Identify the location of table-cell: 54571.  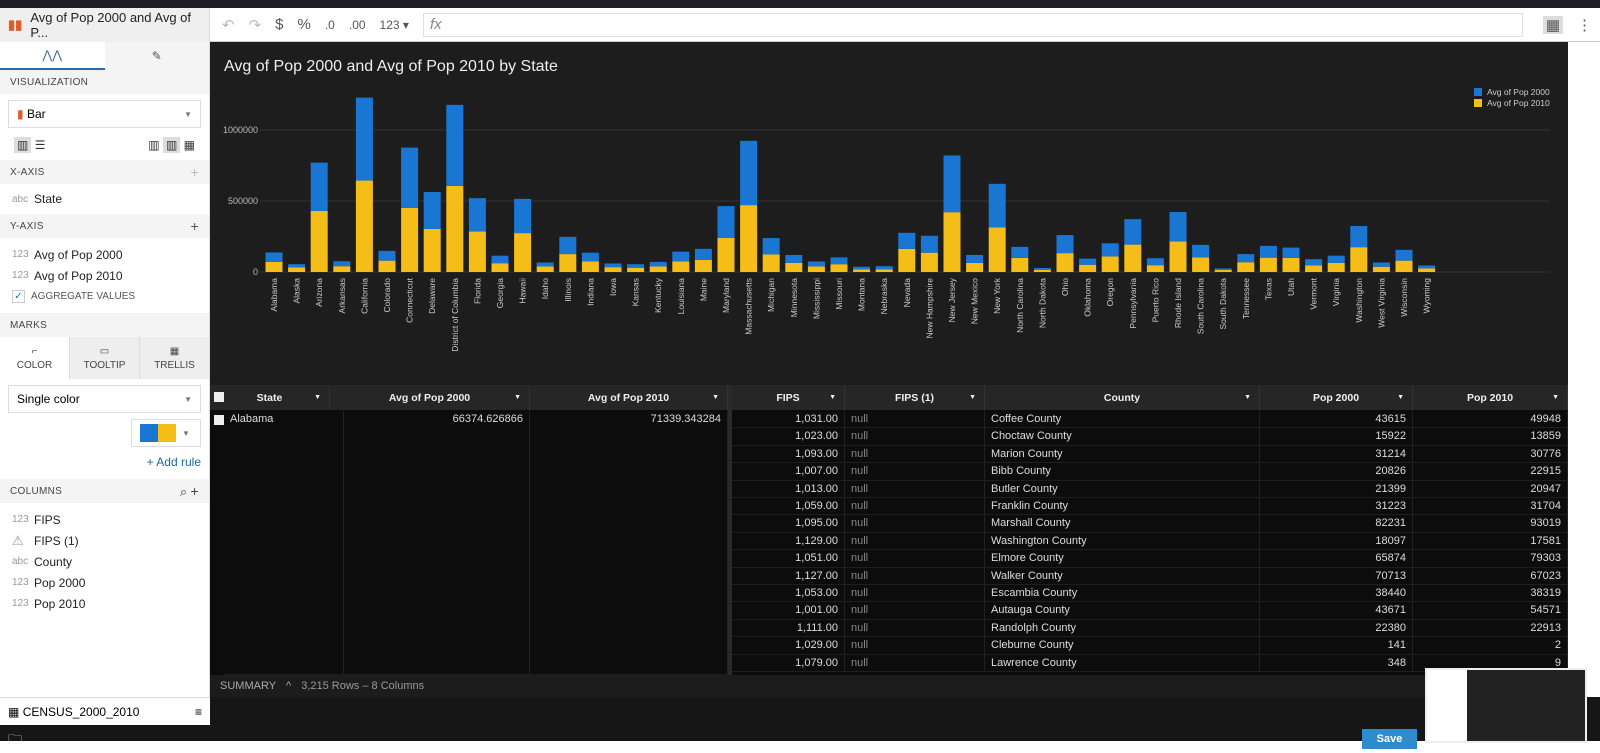
(1490, 611).